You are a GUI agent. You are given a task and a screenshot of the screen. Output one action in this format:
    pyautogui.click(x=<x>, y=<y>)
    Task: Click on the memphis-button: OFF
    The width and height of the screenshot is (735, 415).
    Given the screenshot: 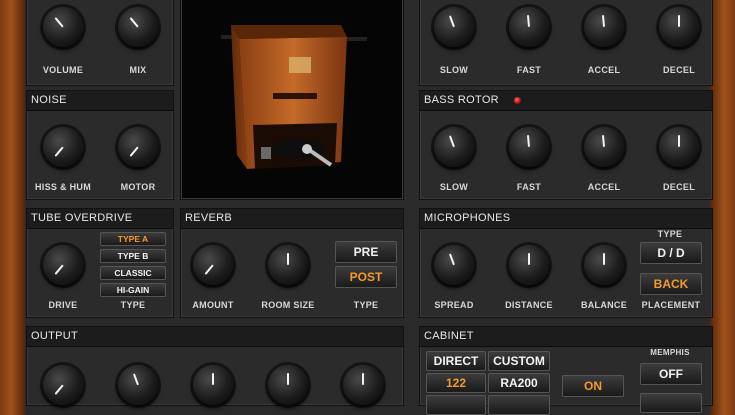 What is the action you would take?
    pyautogui.click(x=671, y=374)
    